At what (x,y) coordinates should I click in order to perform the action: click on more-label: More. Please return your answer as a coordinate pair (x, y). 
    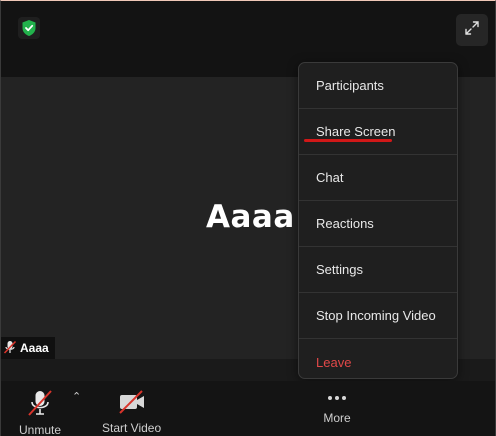
    Looking at the image, I should click on (337, 418).